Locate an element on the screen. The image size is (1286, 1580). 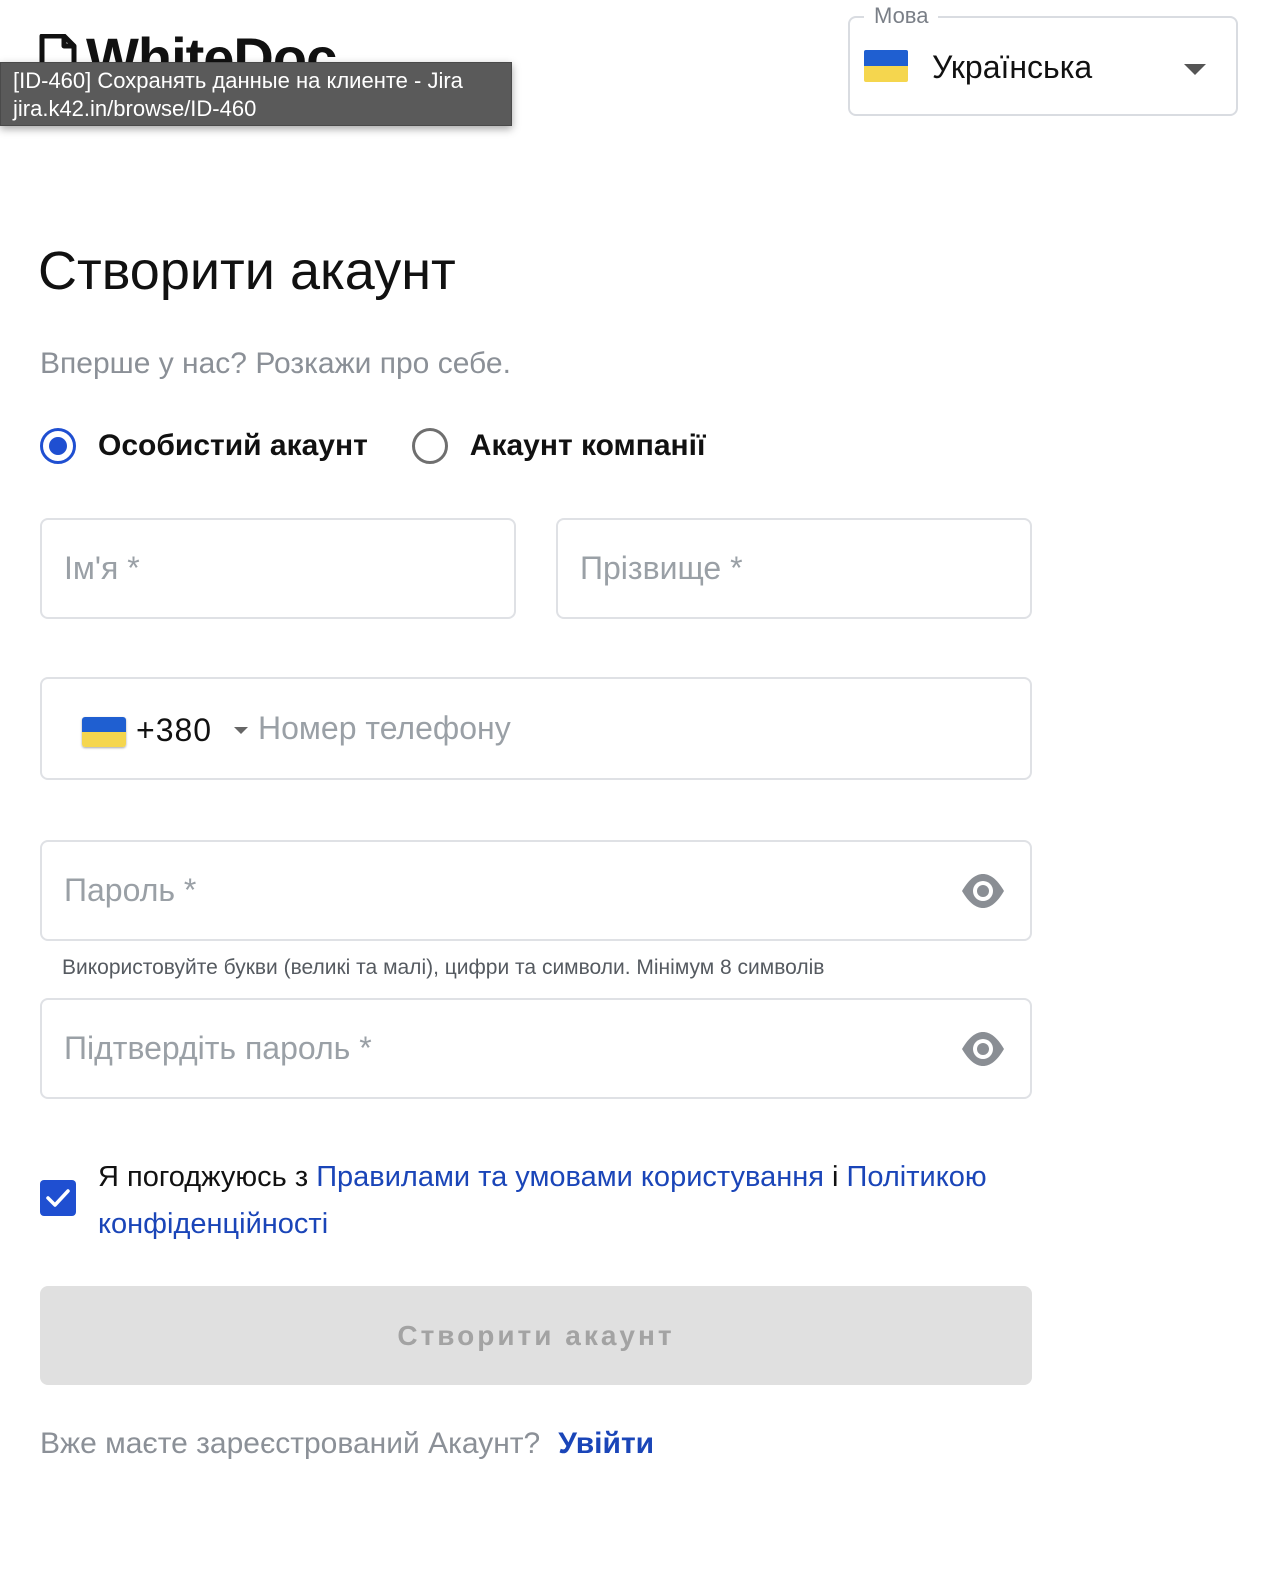
phone-field: +380 is located at coordinates (536, 728).